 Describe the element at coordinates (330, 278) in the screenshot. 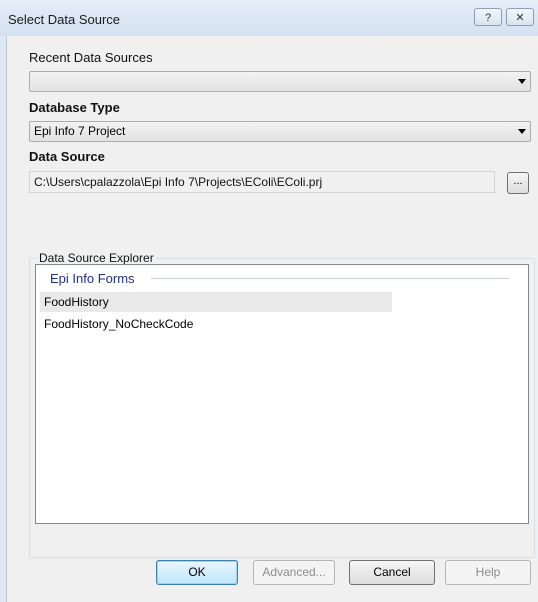

I see `forms-header-divider` at that location.